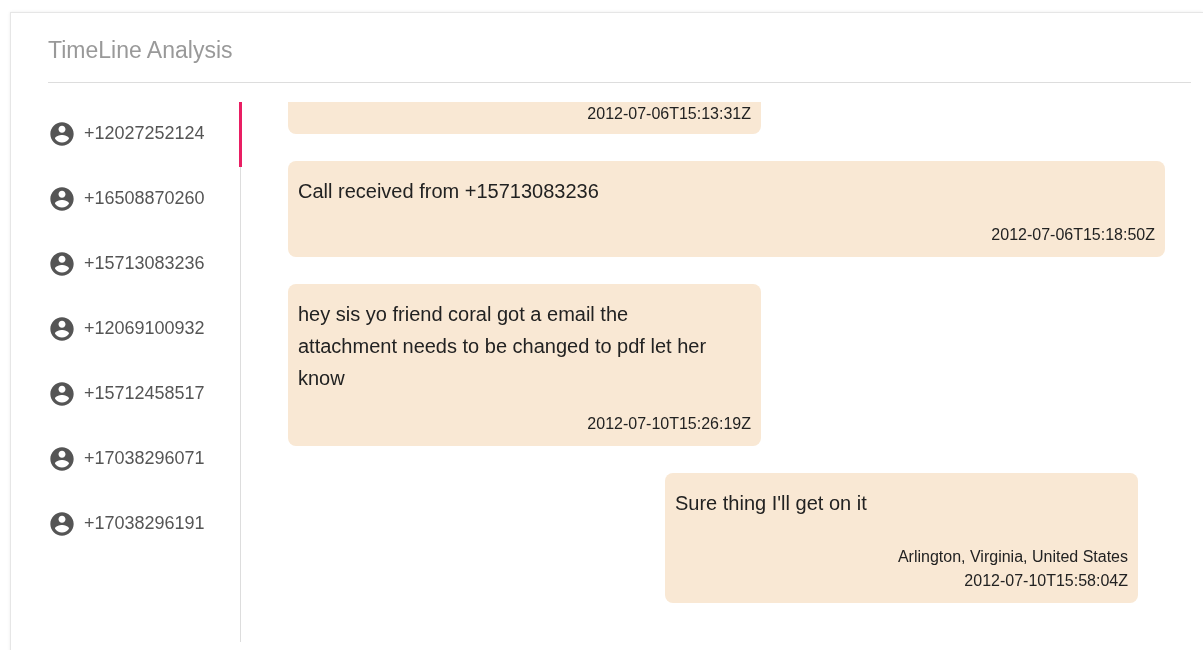 This screenshot has width=1203, height=650. I want to click on message-location: Arlington, Virginia, United States, so click(1012, 557).